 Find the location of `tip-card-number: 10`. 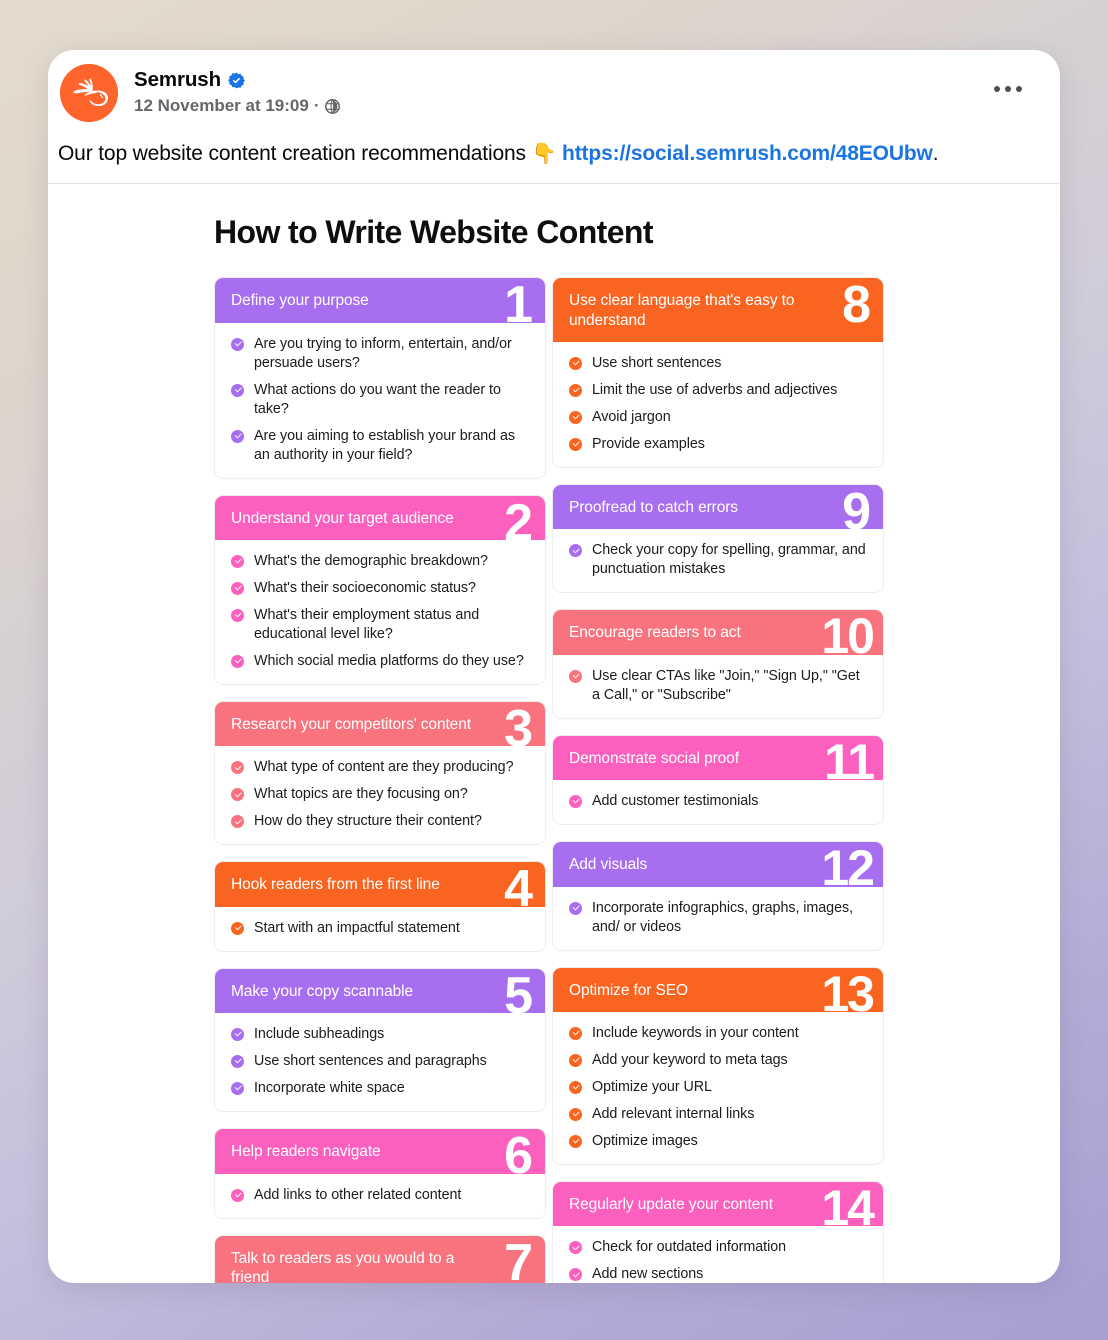

tip-card-number: 10 is located at coordinates (848, 637).